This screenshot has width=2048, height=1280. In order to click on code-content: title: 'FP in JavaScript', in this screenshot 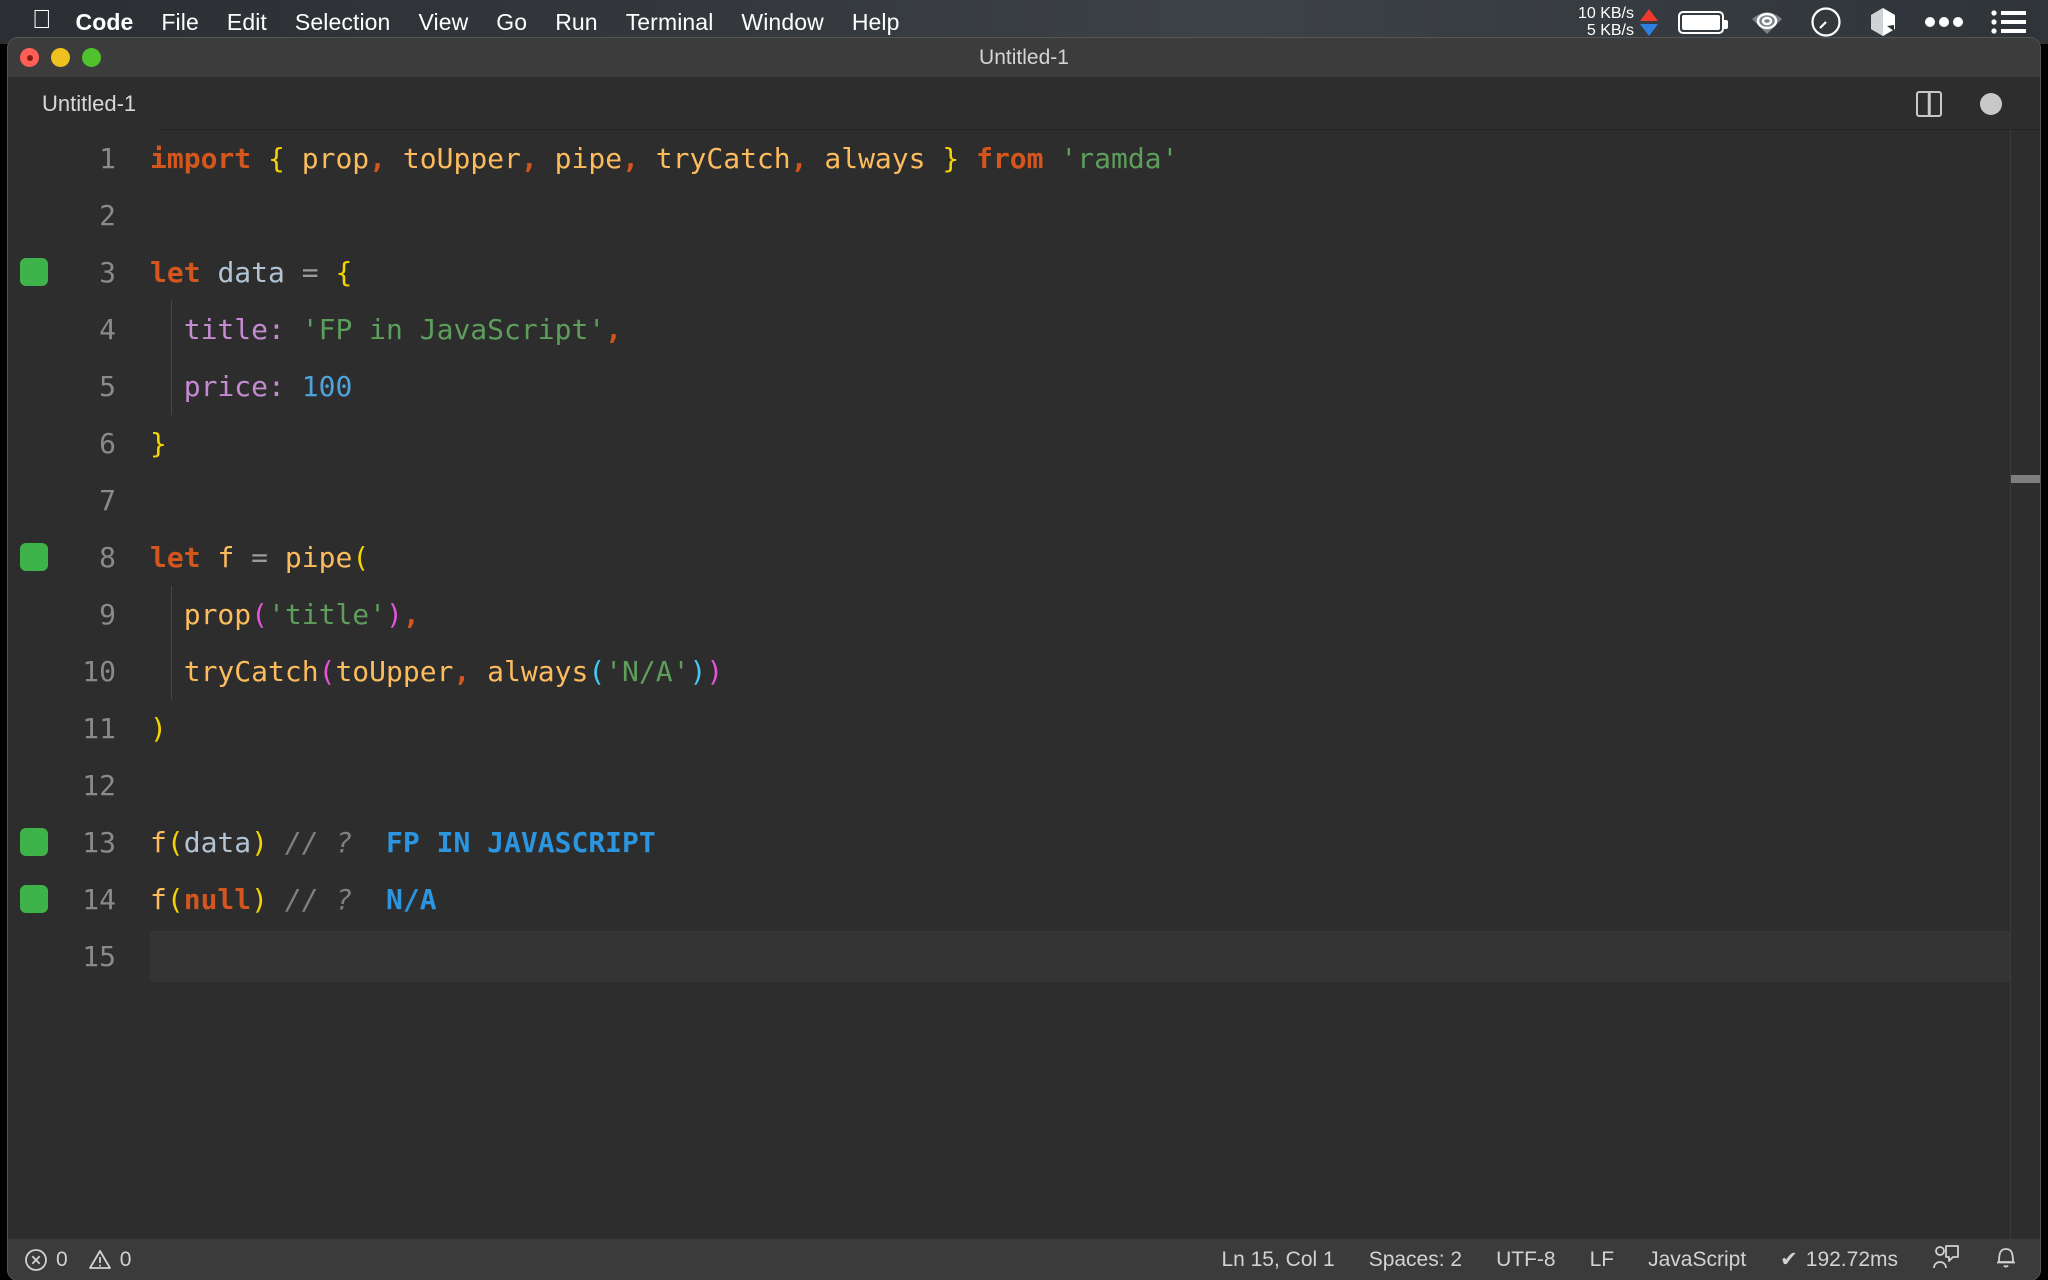, I will do `click(386, 329)`.